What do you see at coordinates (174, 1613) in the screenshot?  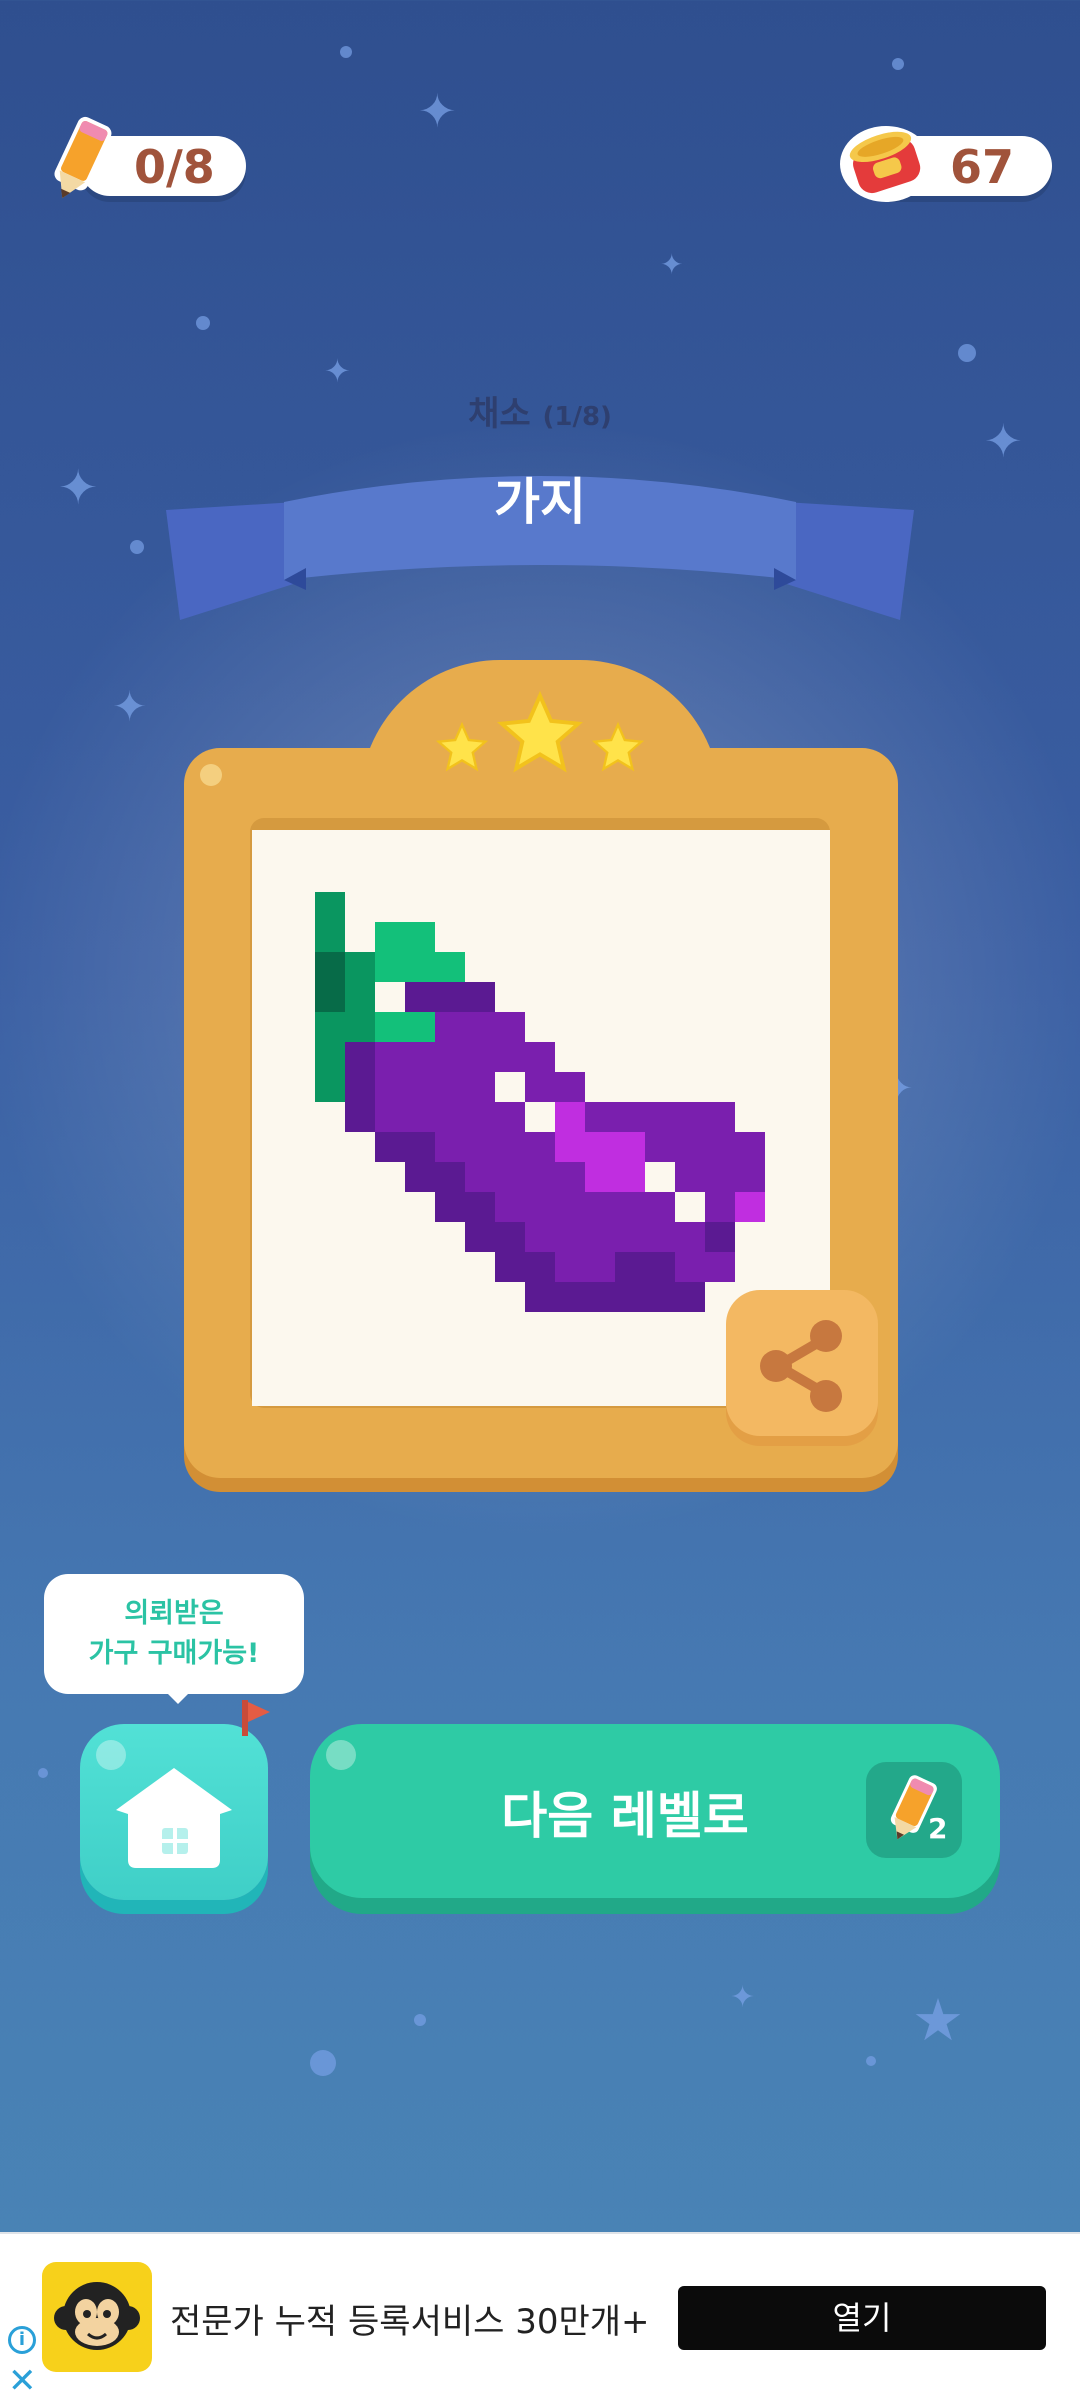 I see `tooltip-line1: 의뢰받은` at bounding box center [174, 1613].